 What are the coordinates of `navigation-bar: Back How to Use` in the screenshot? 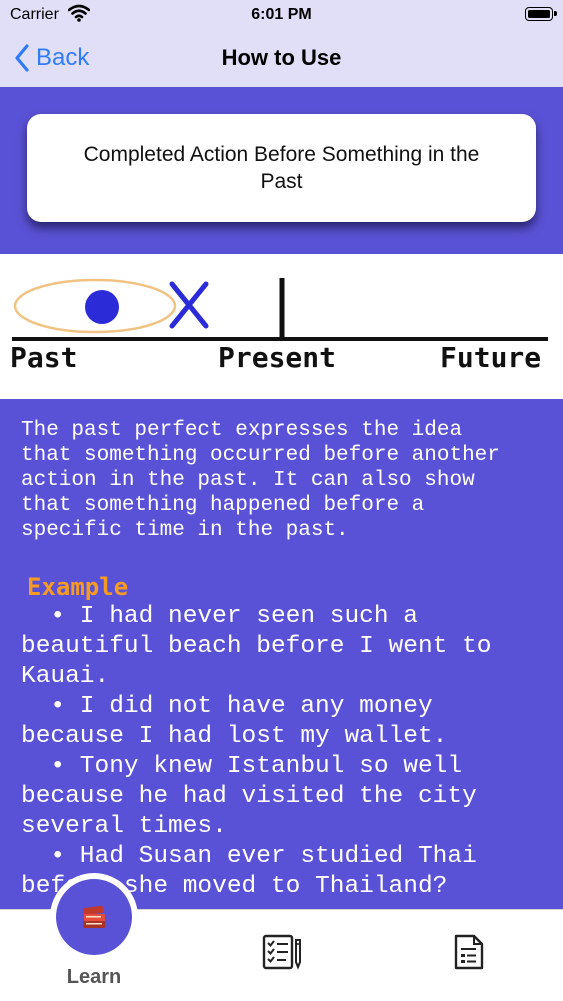 It's located at (281, 58).